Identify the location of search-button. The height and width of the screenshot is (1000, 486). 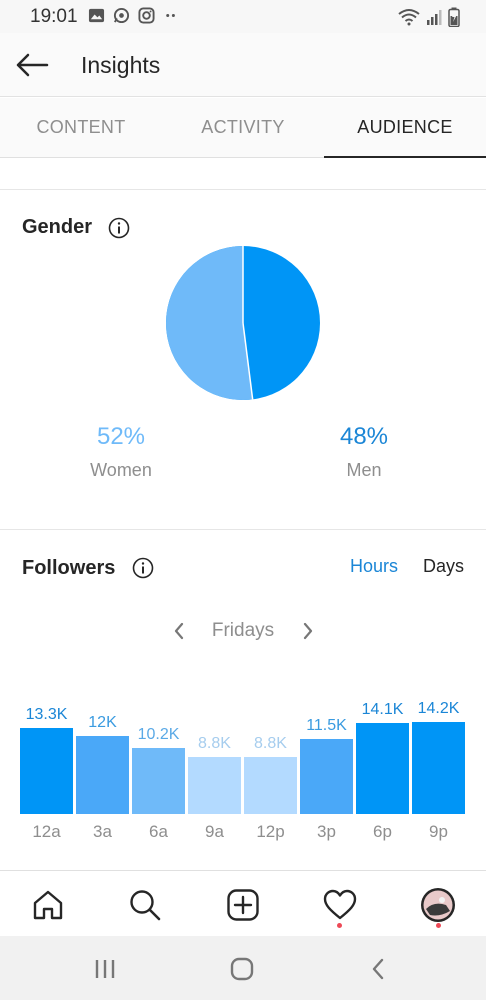
(145, 905).